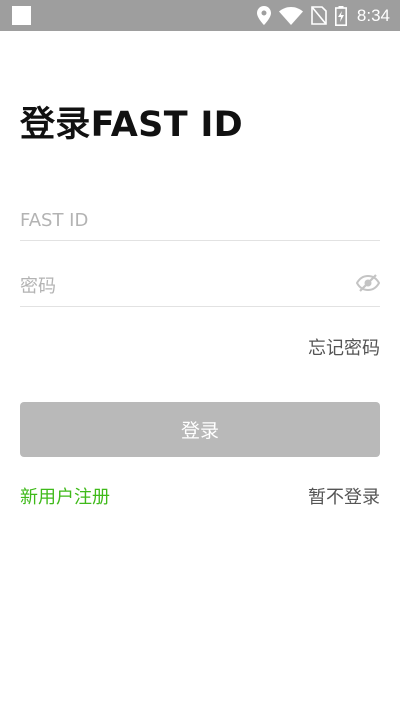 The width and height of the screenshot is (400, 711). I want to click on eye-off-icon, so click(368, 283).